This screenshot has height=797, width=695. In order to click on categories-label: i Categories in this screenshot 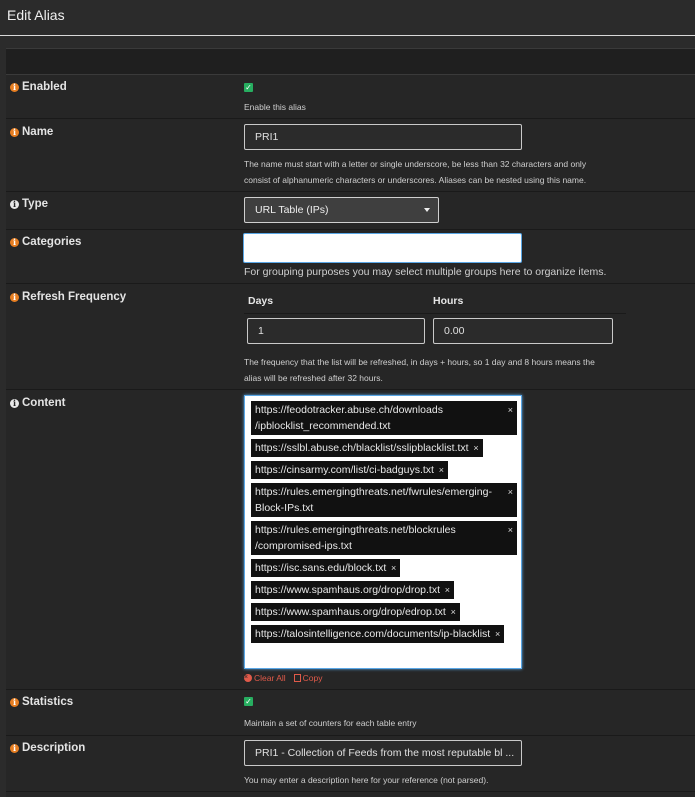, I will do `click(45, 242)`.